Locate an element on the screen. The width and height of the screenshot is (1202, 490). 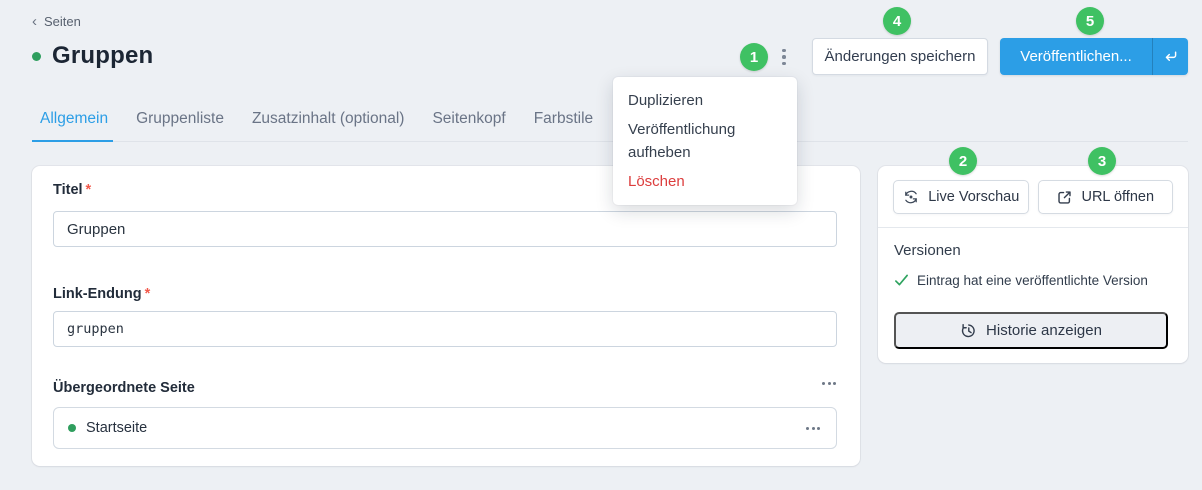
kebab-menu-icon is located at coordinates (784, 57).